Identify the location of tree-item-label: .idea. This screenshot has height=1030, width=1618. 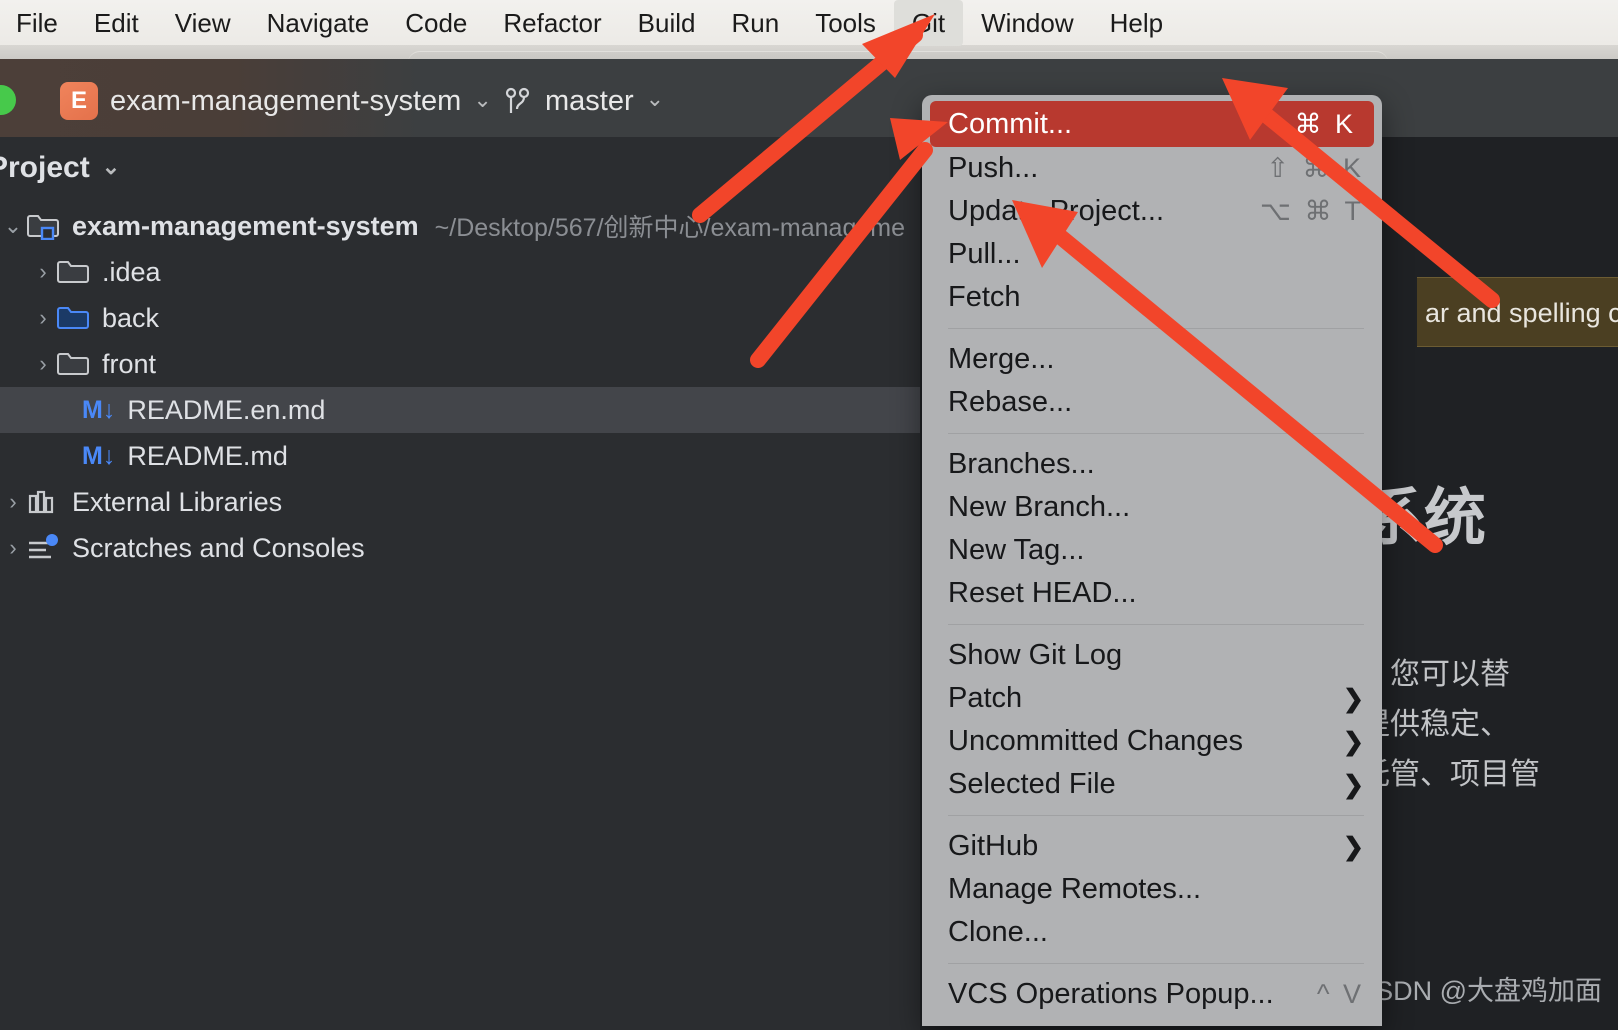
(131, 271).